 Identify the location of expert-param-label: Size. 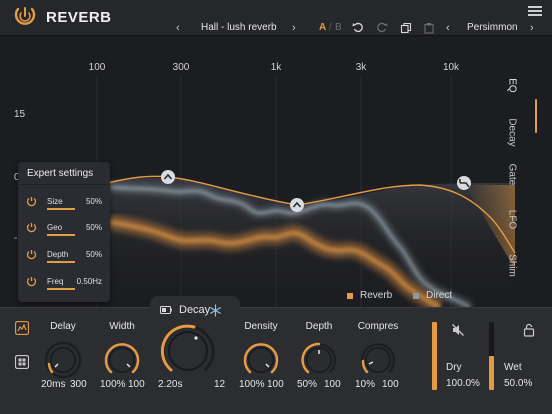
(55, 201).